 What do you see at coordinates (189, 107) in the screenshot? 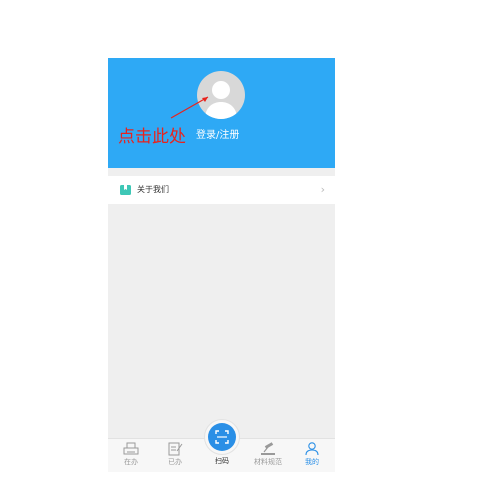
I see `annotation-arrow` at bounding box center [189, 107].